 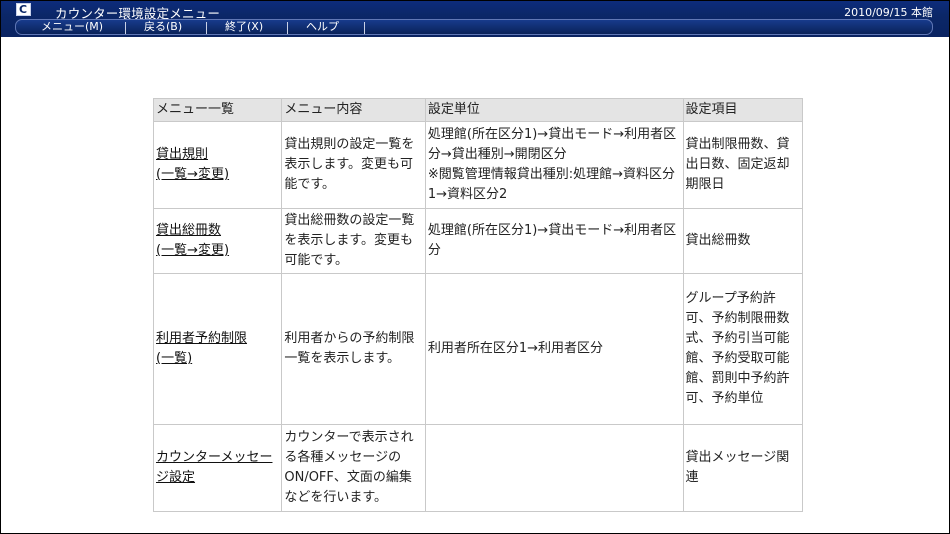 I want to click on table-header-row: メニュー一覧 メニュー内容 設定単位 設定項目, so click(x=477, y=110).